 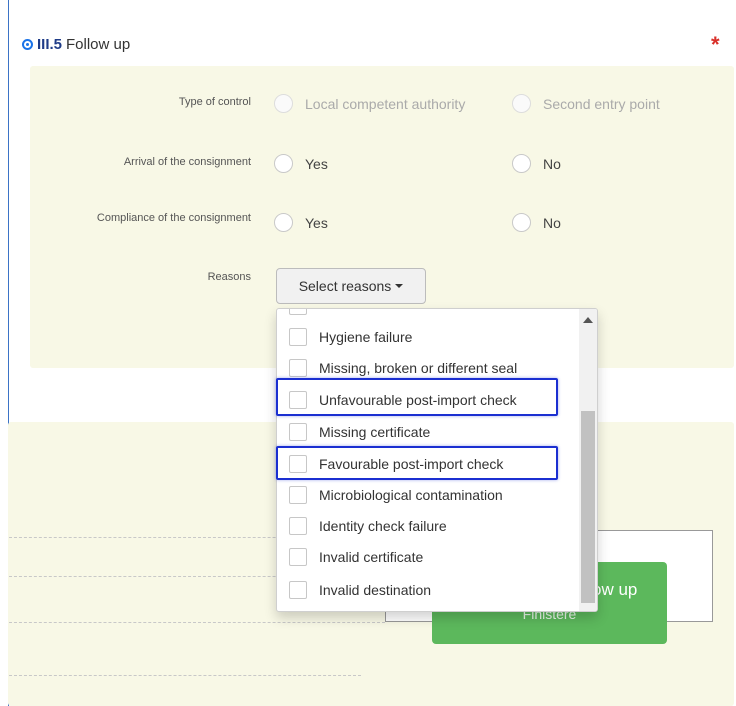 I want to click on compliance-no-radio: No, so click(x=536, y=222).